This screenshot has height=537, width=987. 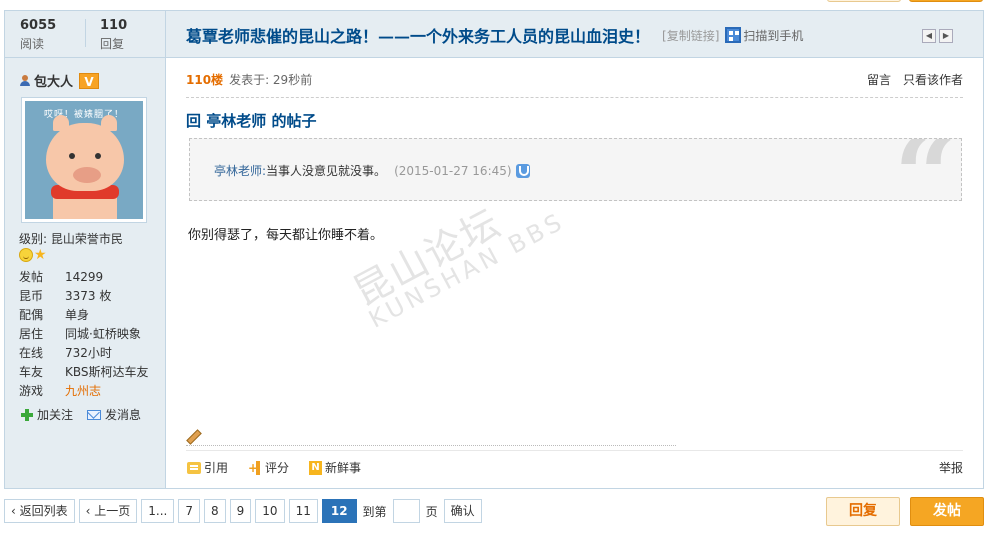 I want to click on reply-button: 回复, so click(x=863, y=511).